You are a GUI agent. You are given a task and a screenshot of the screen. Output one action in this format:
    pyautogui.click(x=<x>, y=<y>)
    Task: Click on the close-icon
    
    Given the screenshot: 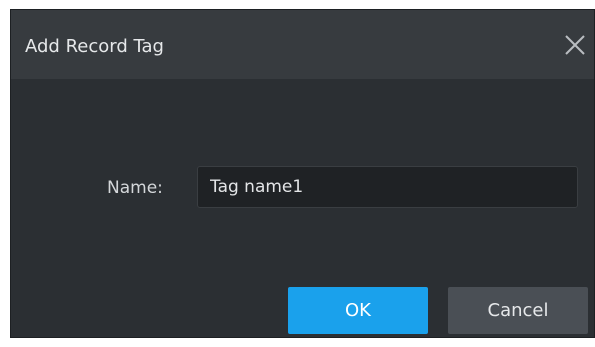 What is the action you would take?
    pyautogui.click(x=575, y=45)
    